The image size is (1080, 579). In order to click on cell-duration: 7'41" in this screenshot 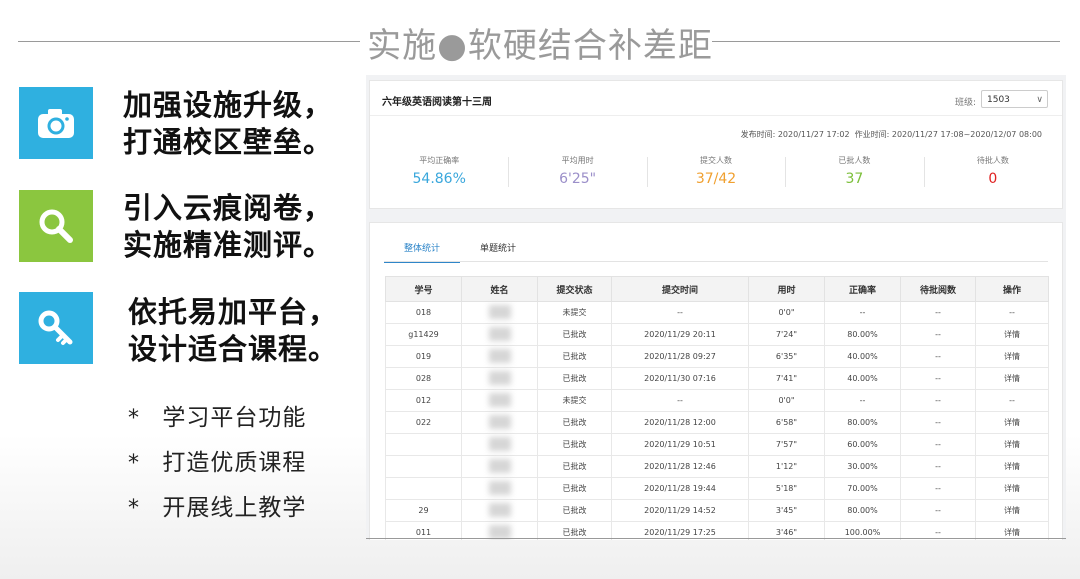, I will do `click(786, 378)`.